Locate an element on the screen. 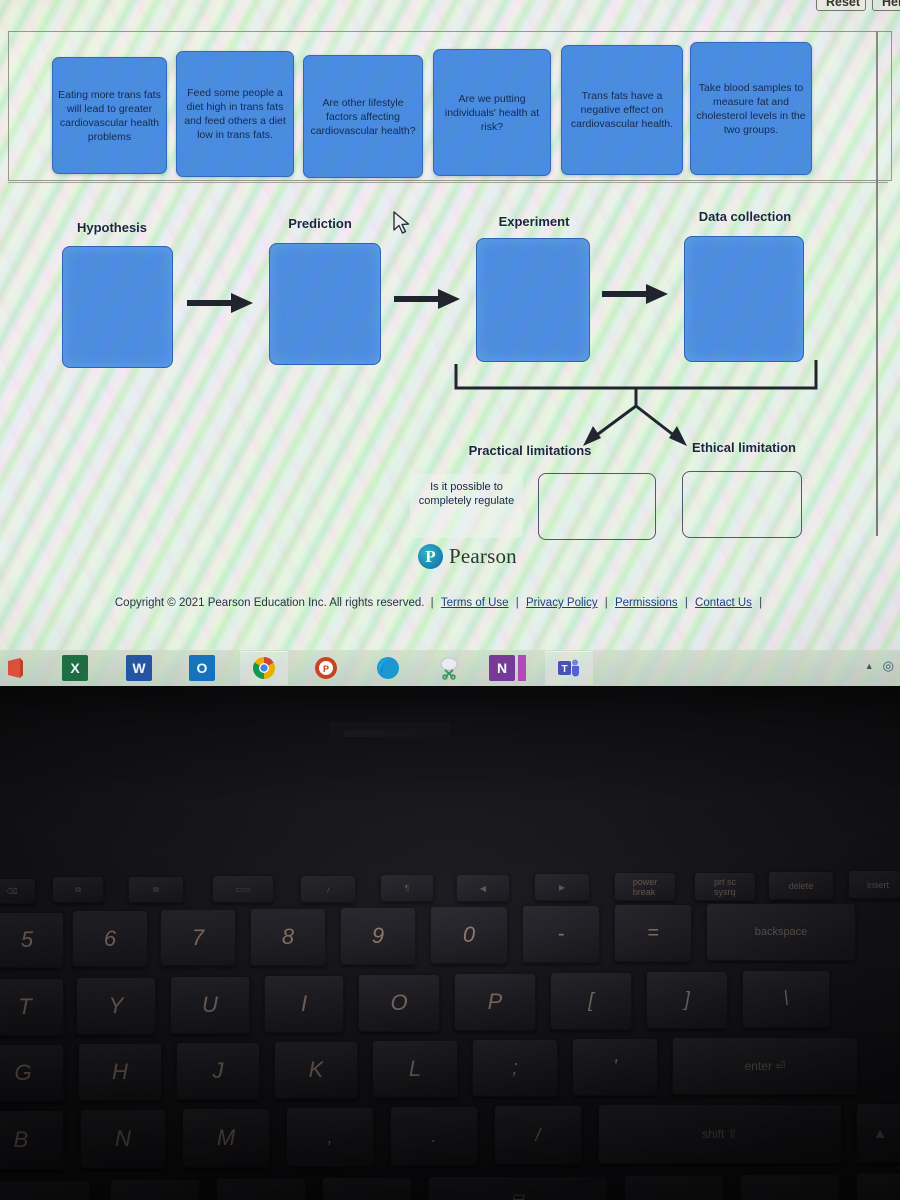 This screenshot has width=900, height=1200. taskbar-snip-sketch-icon is located at coordinates (450, 668).